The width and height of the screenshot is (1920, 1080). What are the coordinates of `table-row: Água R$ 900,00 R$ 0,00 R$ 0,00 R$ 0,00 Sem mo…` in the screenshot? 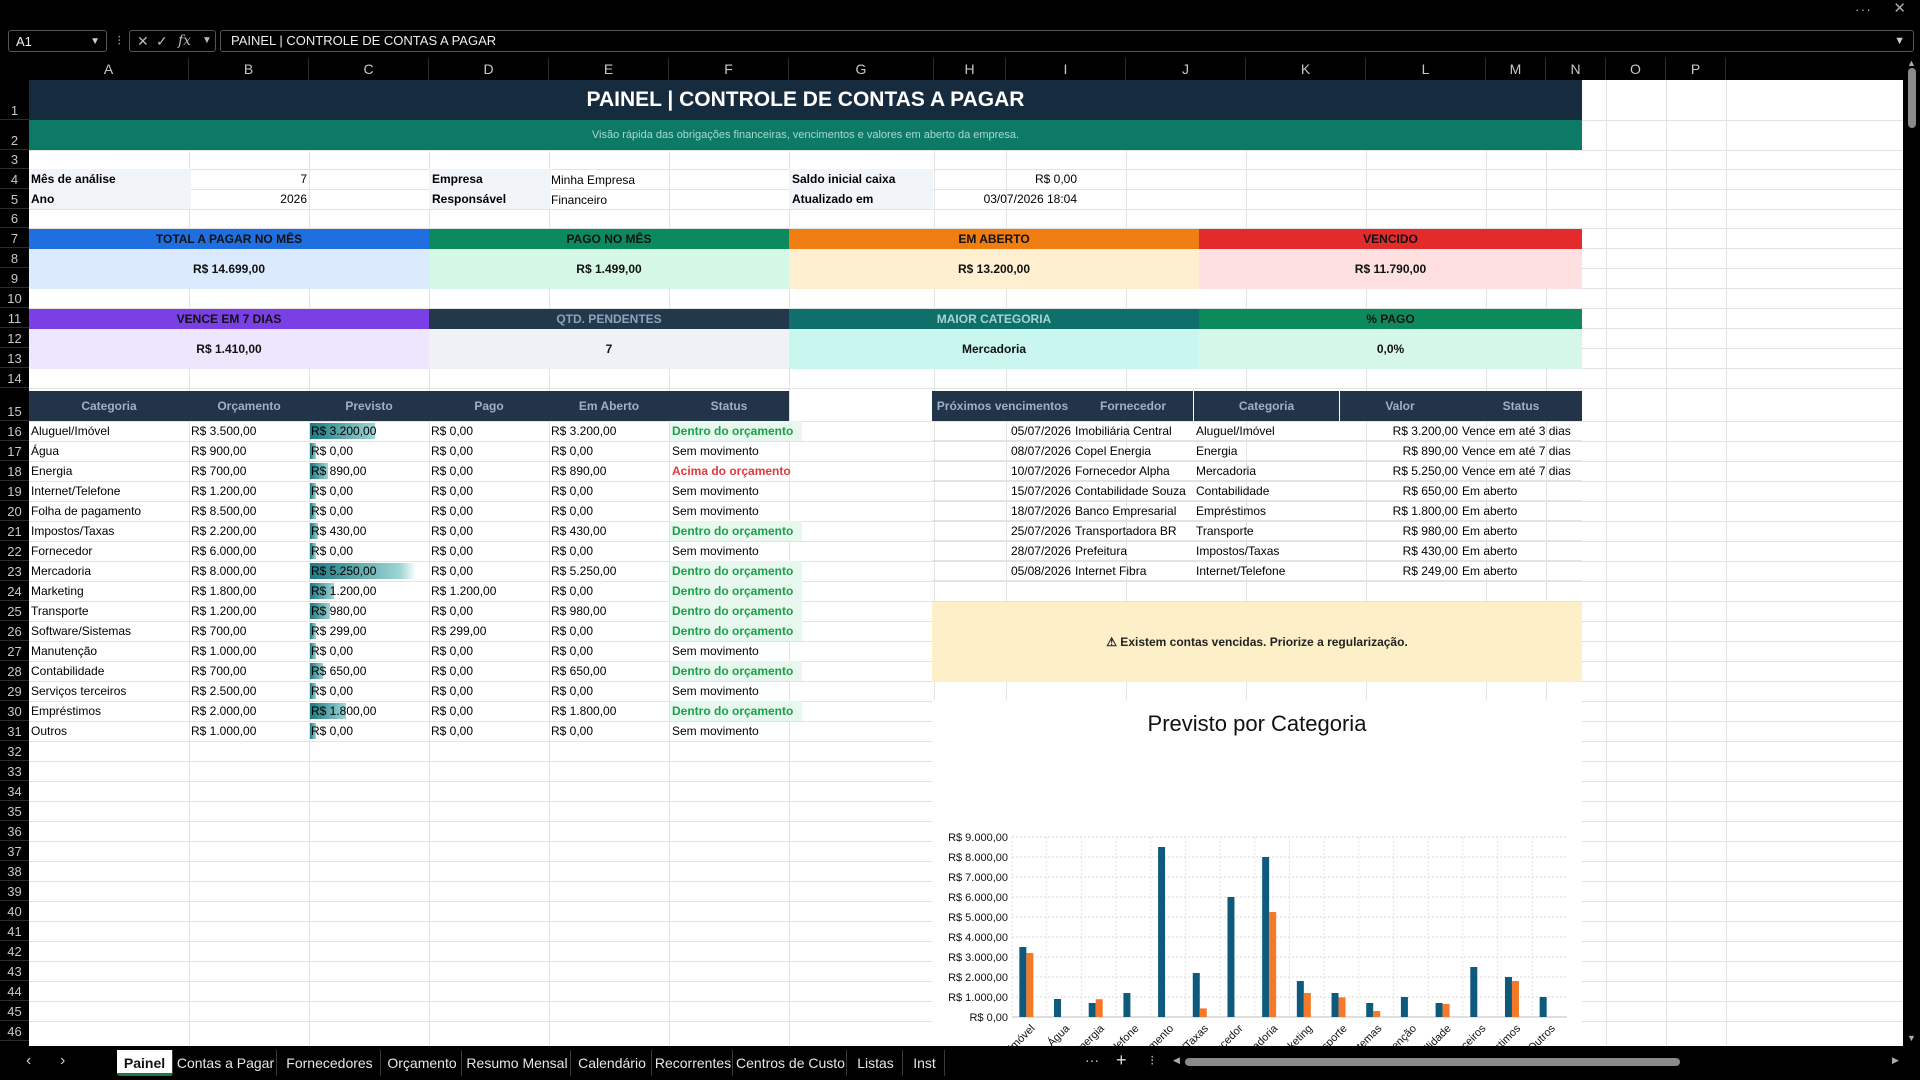 It's located at (429, 451).